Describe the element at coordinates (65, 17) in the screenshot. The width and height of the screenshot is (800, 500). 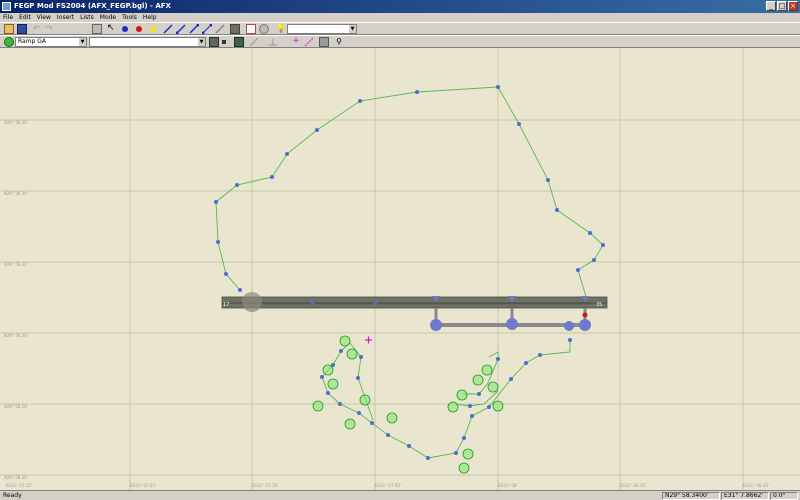
I see `menu-insert: Insert` at that location.